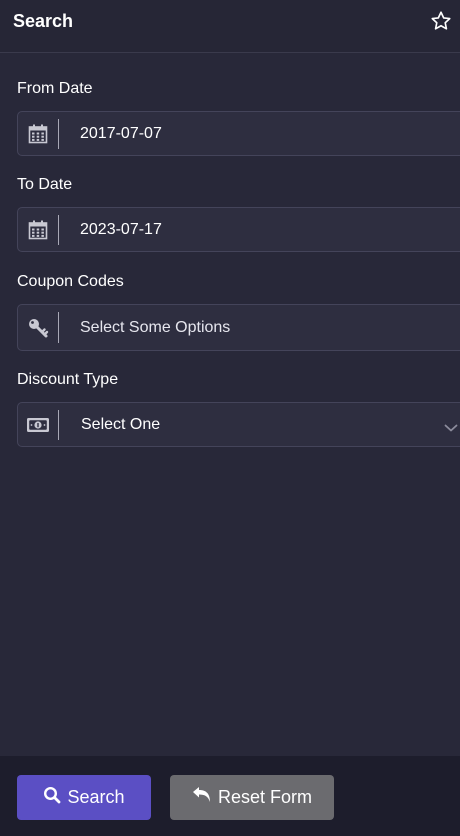 This screenshot has height=836, width=460. What do you see at coordinates (451, 426) in the screenshot?
I see `chevron-down-icon` at bounding box center [451, 426].